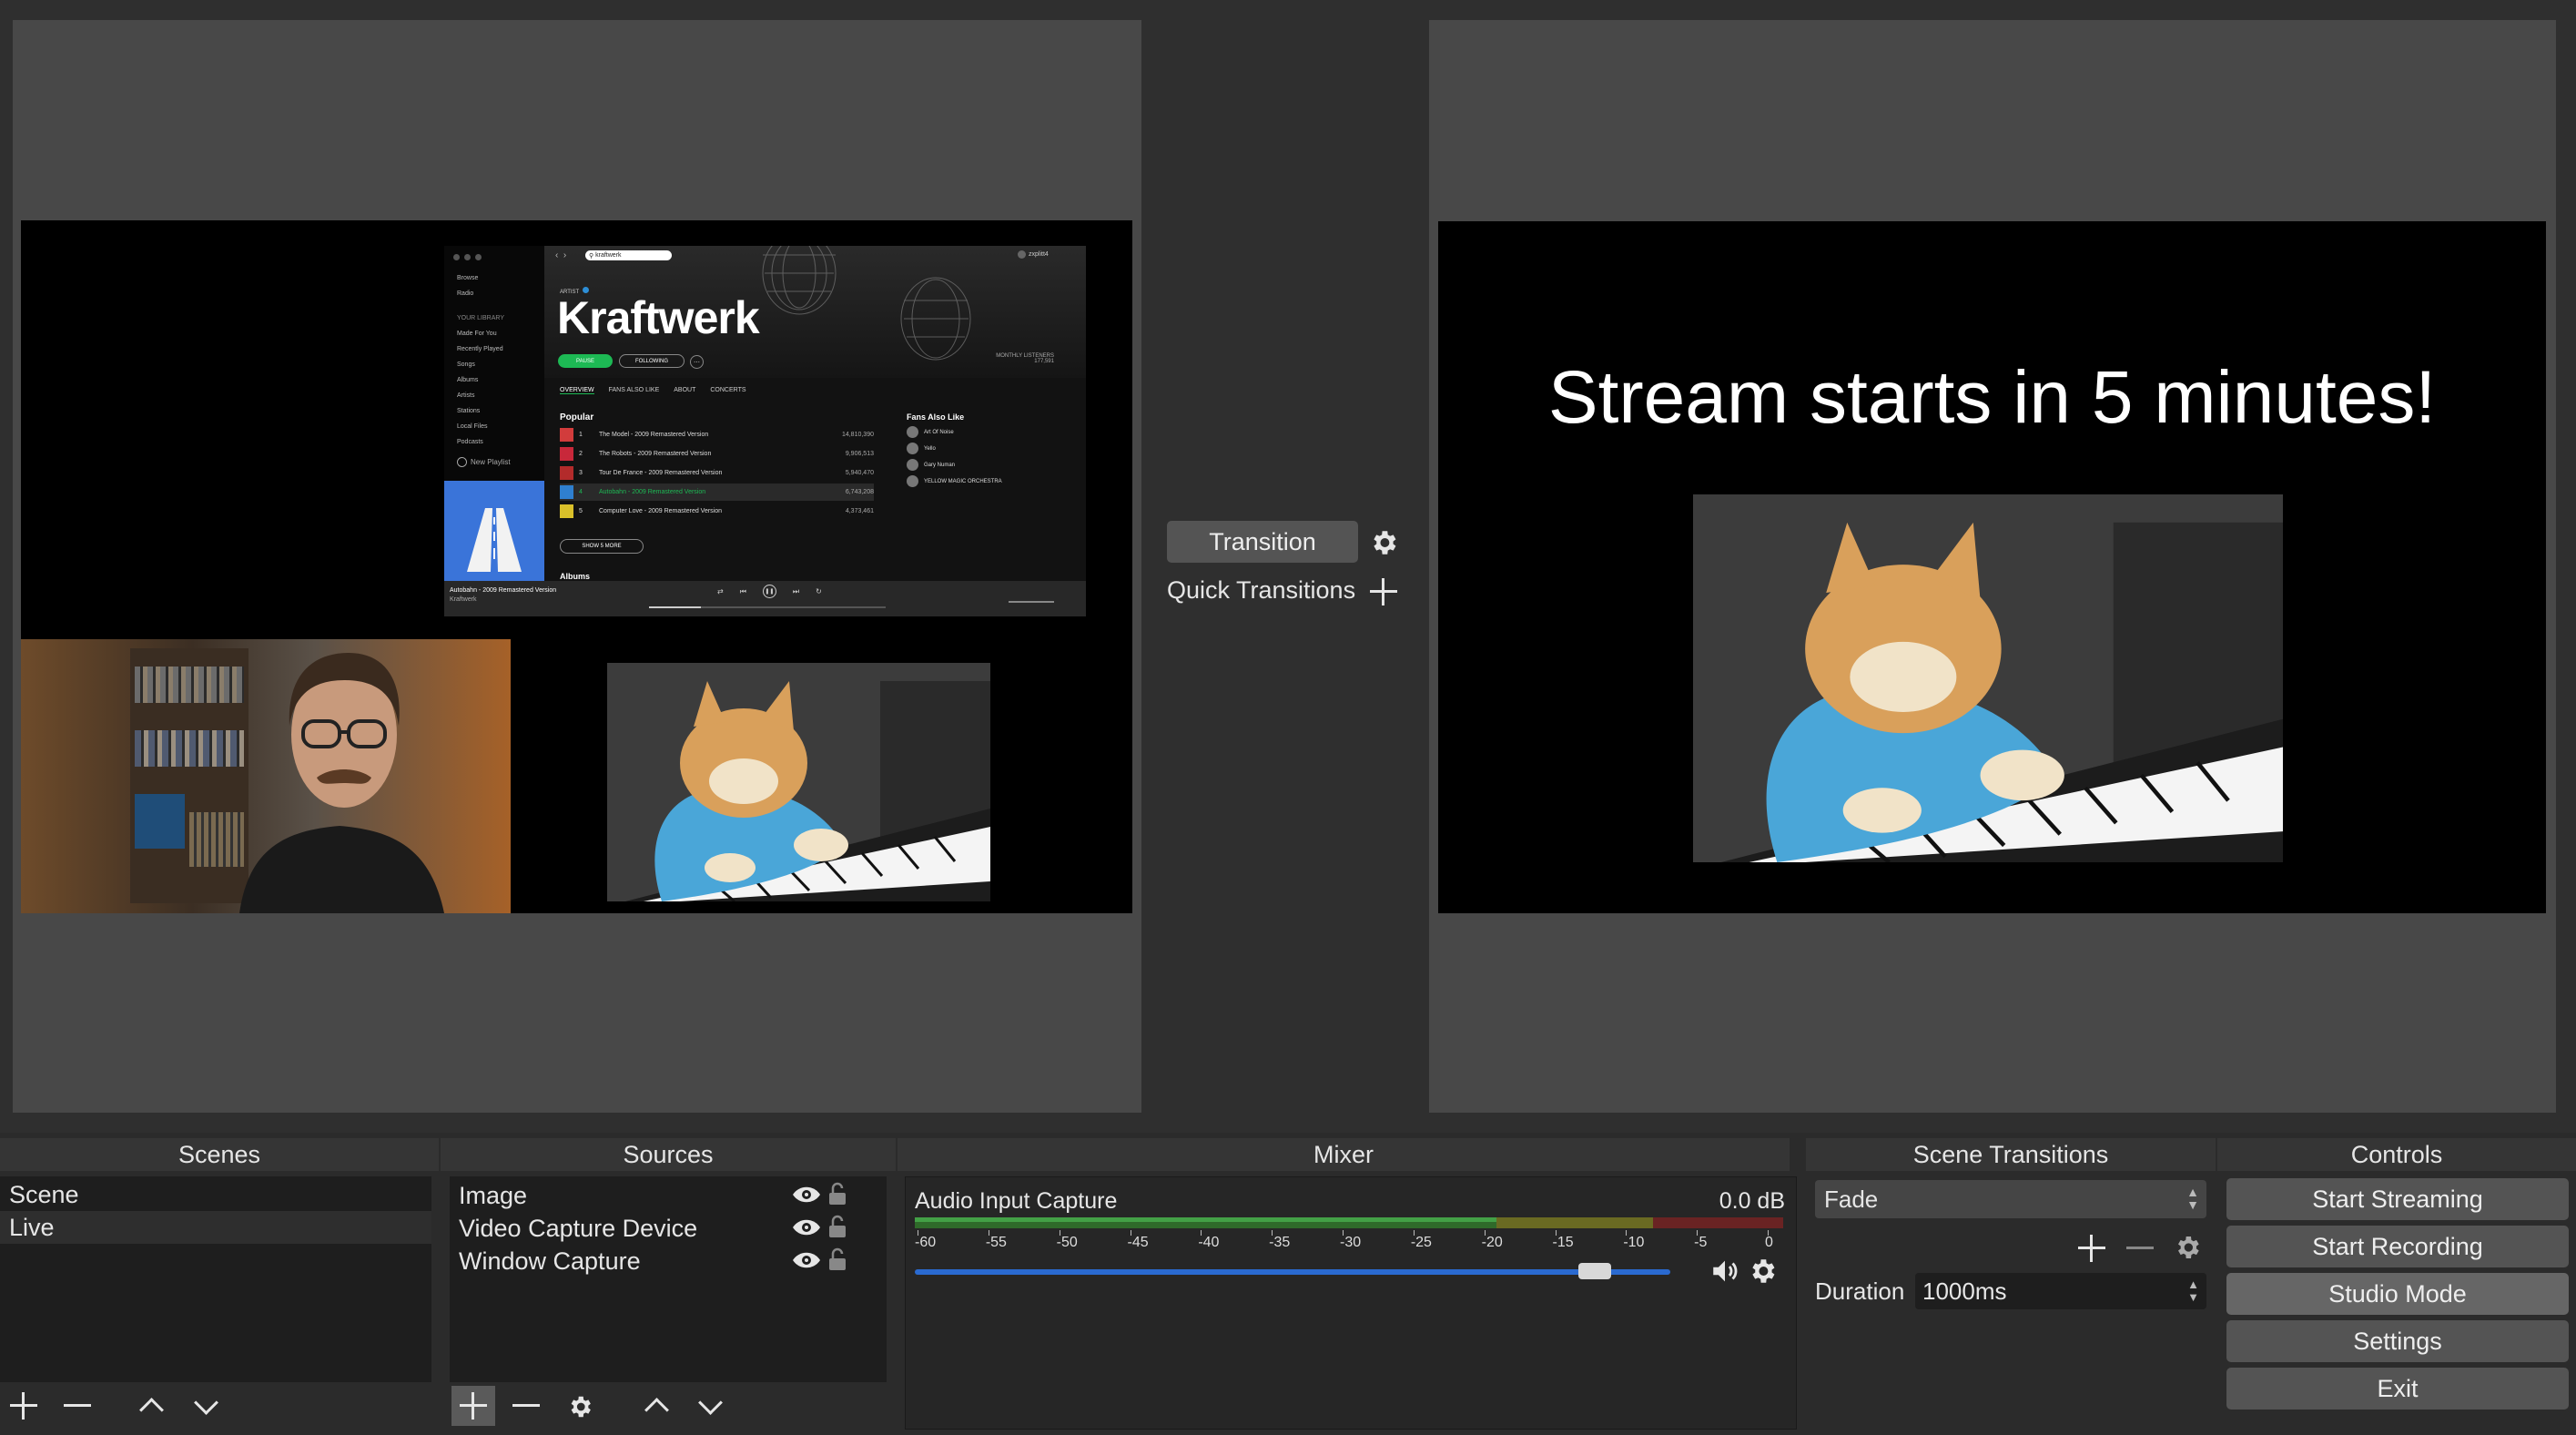 The height and width of the screenshot is (1435, 2576). What do you see at coordinates (1031, 602) in the screenshot?
I see `volume-bar` at bounding box center [1031, 602].